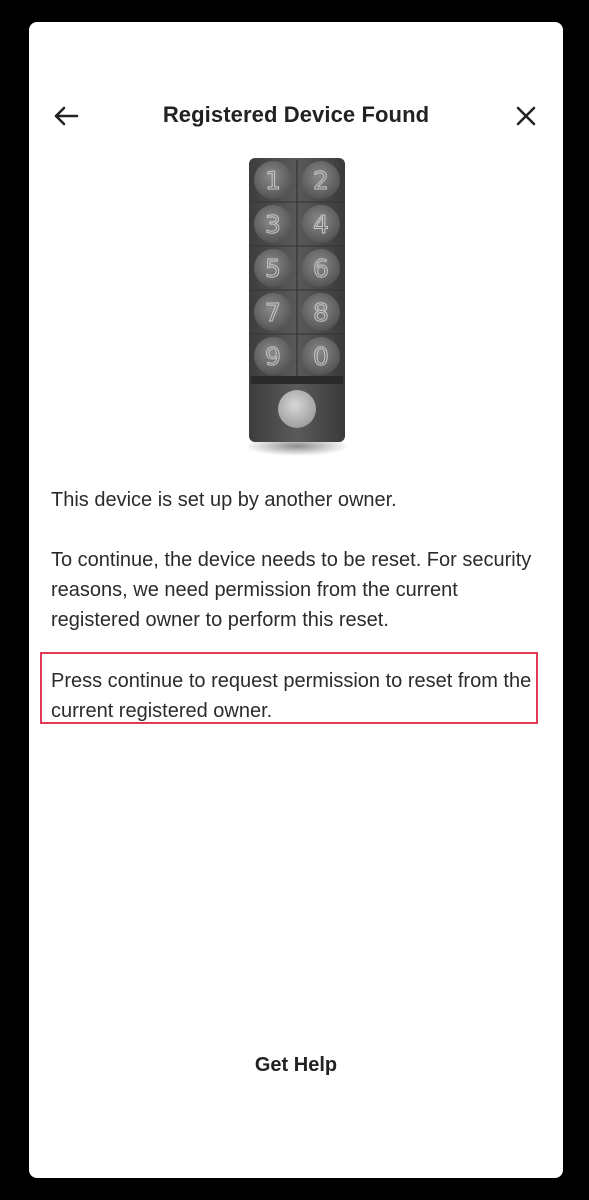 The width and height of the screenshot is (589, 1200). What do you see at coordinates (224, 500) in the screenshot?
I see `owner-notice-text: This device is set up by another owner.` at bounding box center [224, 500].